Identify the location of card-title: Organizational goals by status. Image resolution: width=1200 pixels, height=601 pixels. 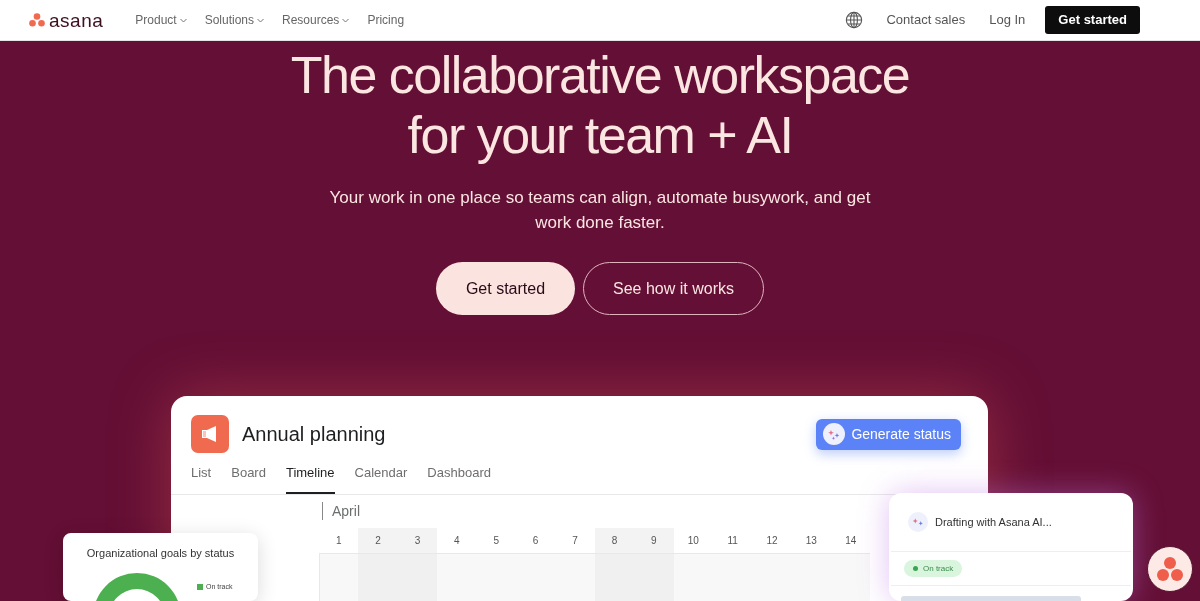
(160, 553).